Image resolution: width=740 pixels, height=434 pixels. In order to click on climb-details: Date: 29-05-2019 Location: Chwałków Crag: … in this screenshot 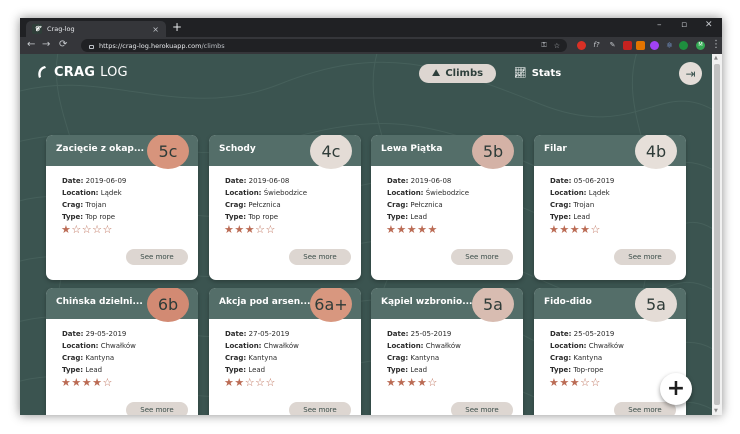, I will do `click(99, 352)`.